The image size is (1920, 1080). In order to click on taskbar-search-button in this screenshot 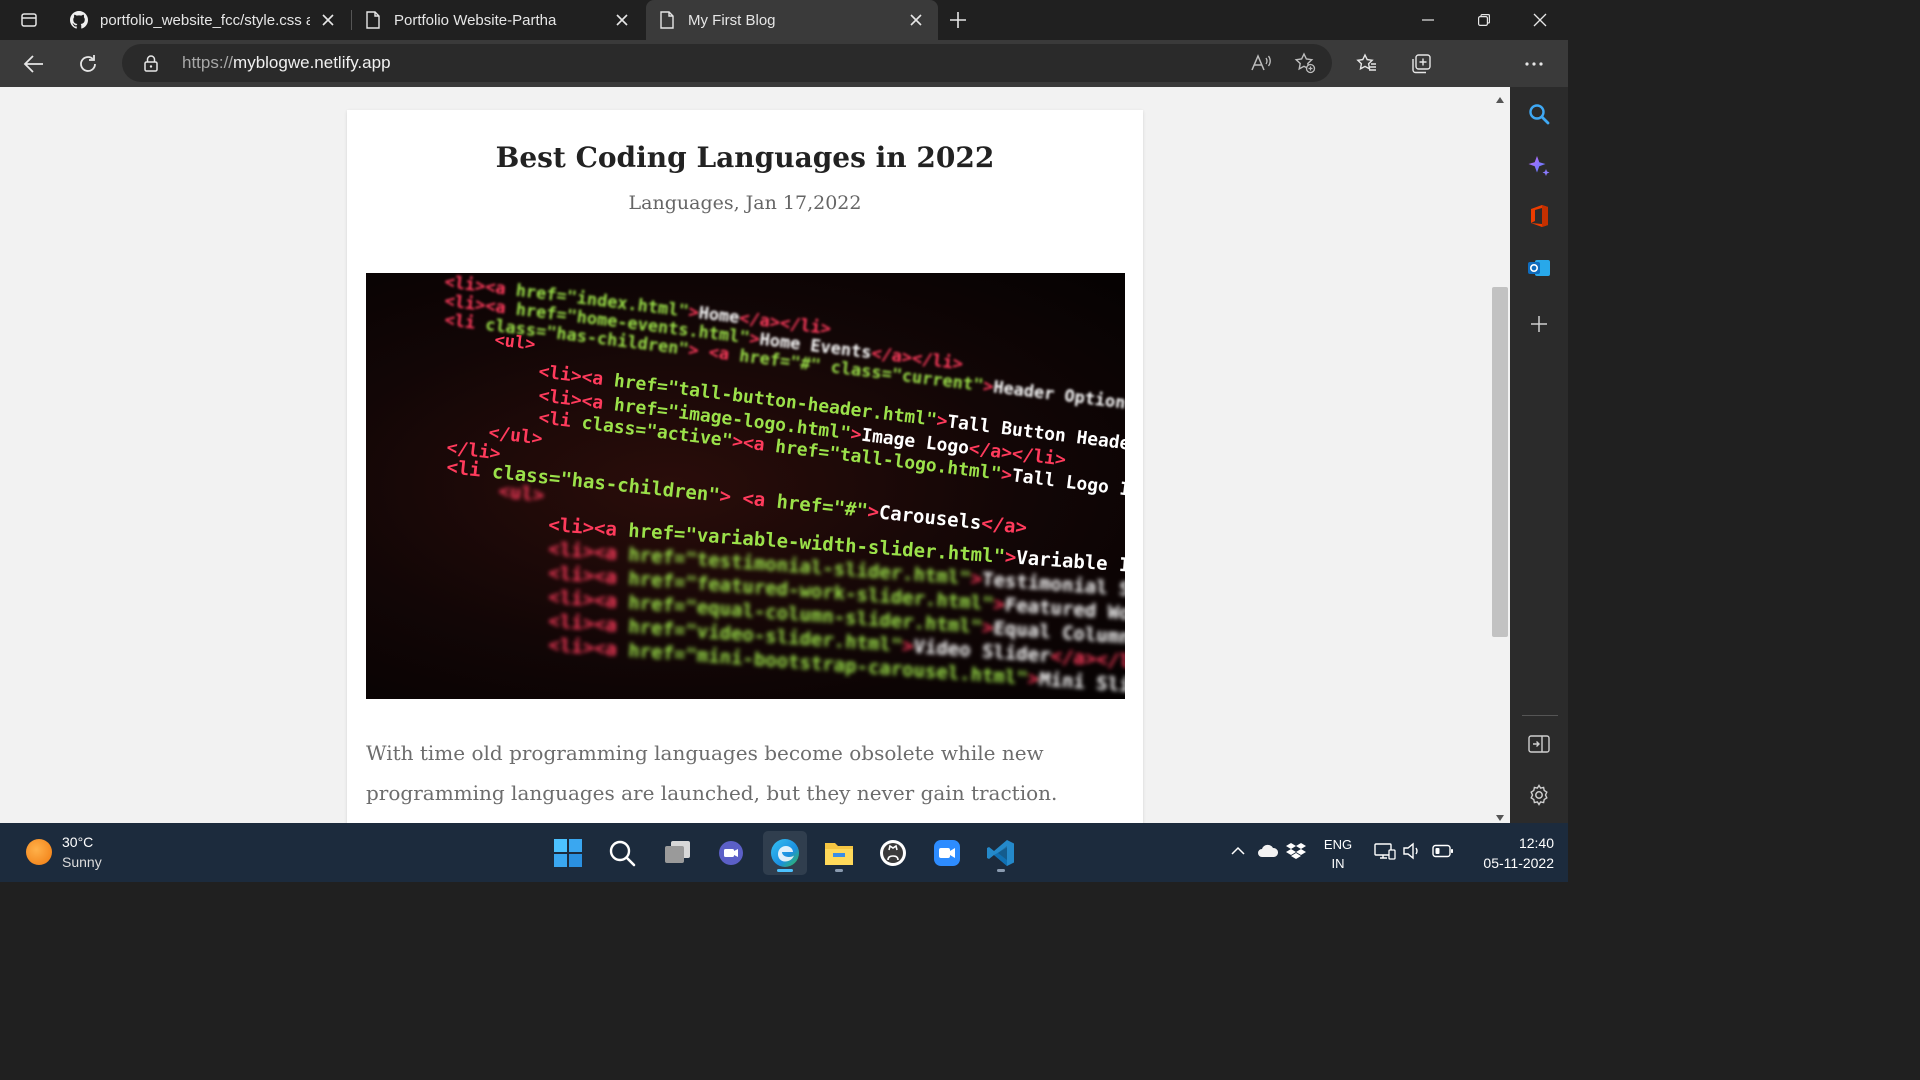, I will do `click(622, 853)`.